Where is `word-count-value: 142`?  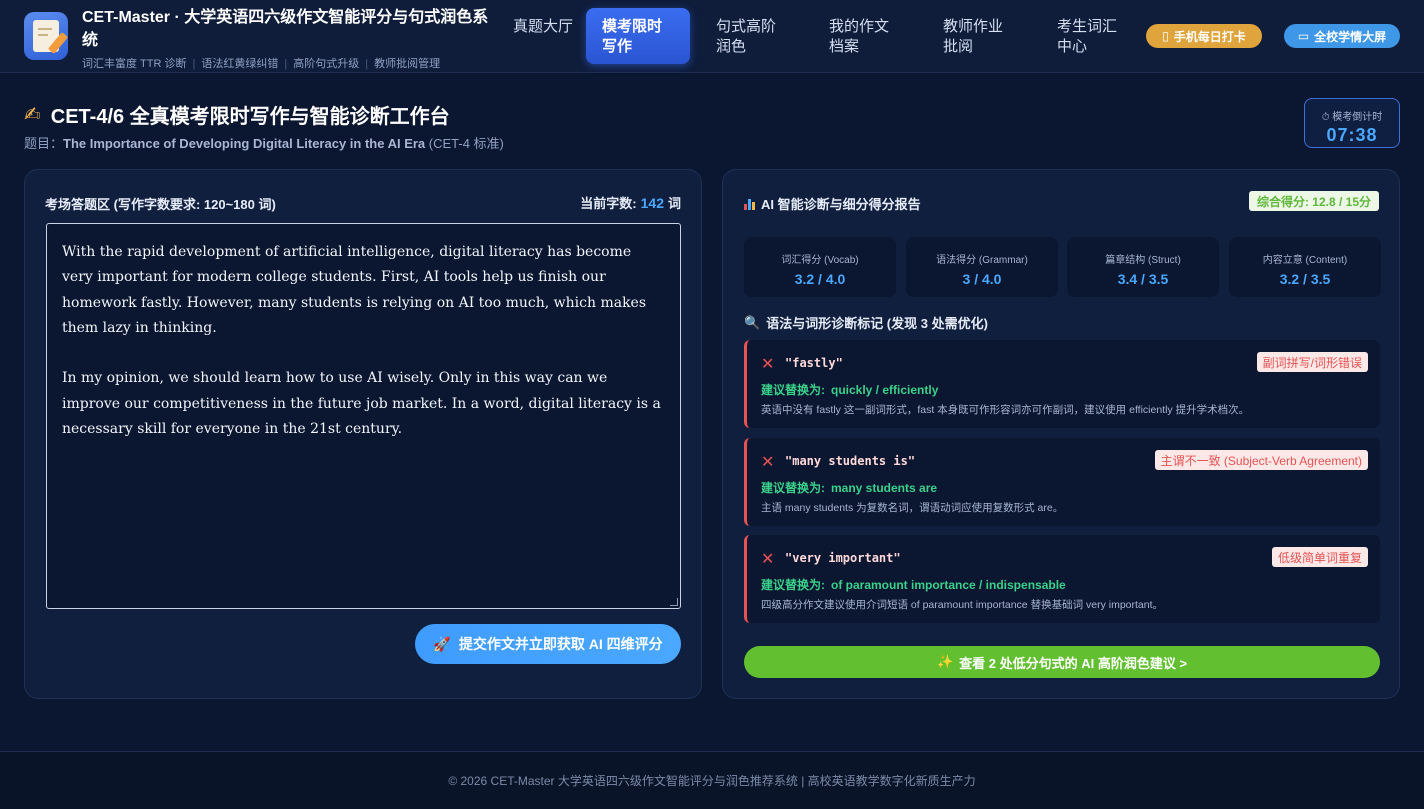
word-count-value: 142 is located at coordinates (652, 203).